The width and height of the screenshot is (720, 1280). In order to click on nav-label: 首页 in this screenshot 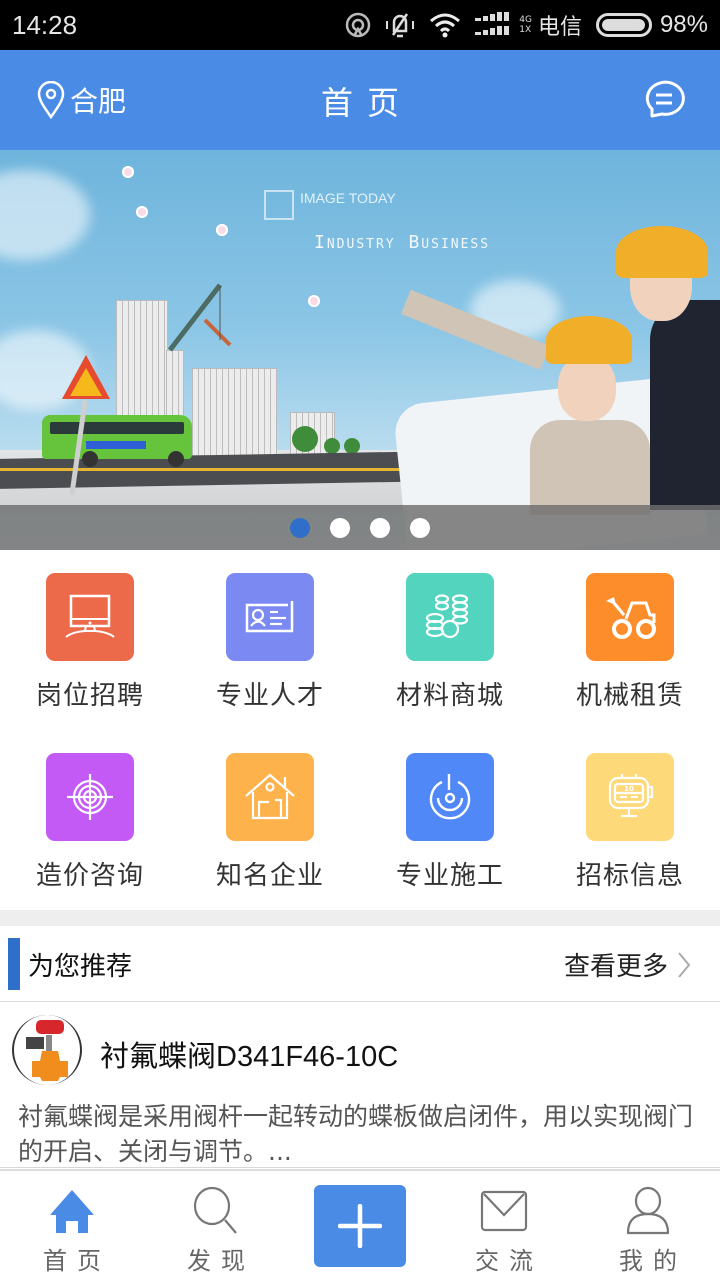, I will do `click(77, 1261)`.